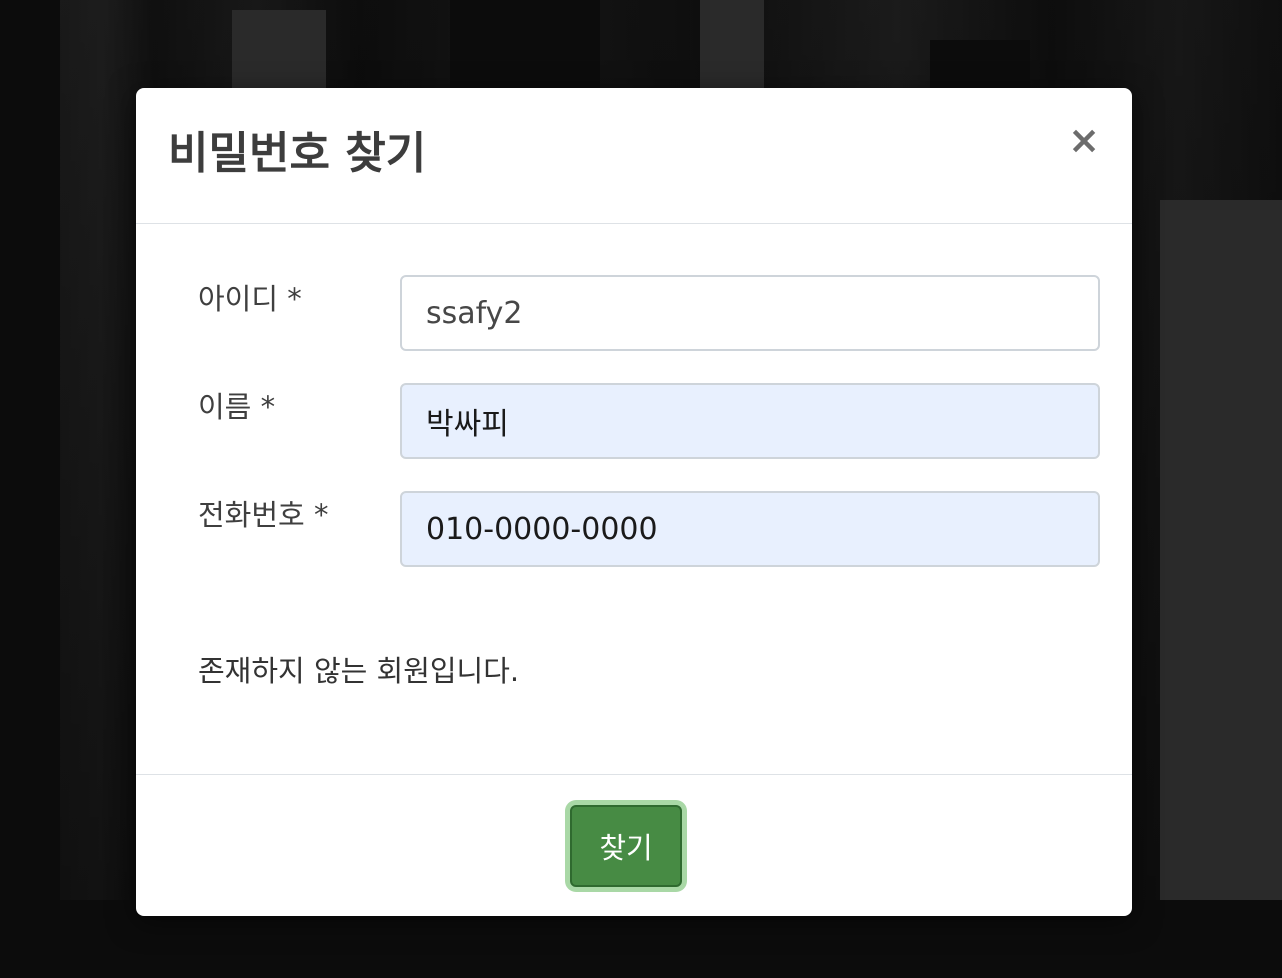  What do you see at coordinates (297, 153) in the screenshot?
I see `modal-title: 비밀번호 찾기` at bounding box center [297, 153].